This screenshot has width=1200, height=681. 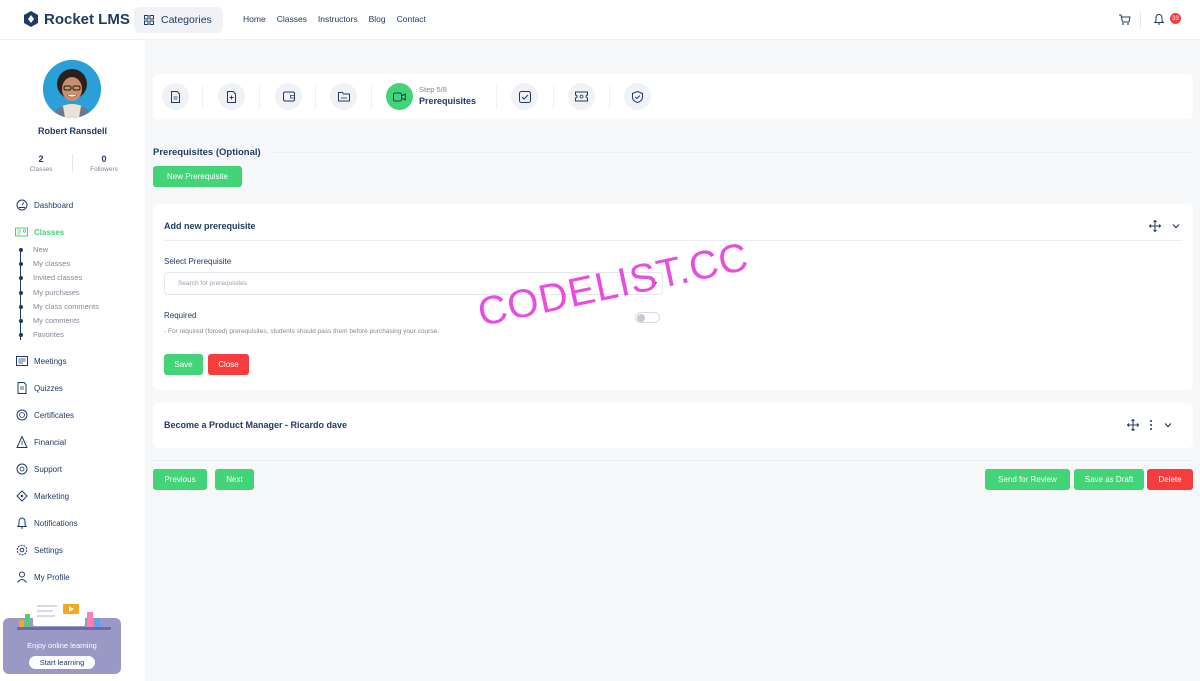 What do you see at coordinates (79, 323) in the screenshot?
I see `submenu-item-my-comments: My comments` at bounding box center [79, 323].